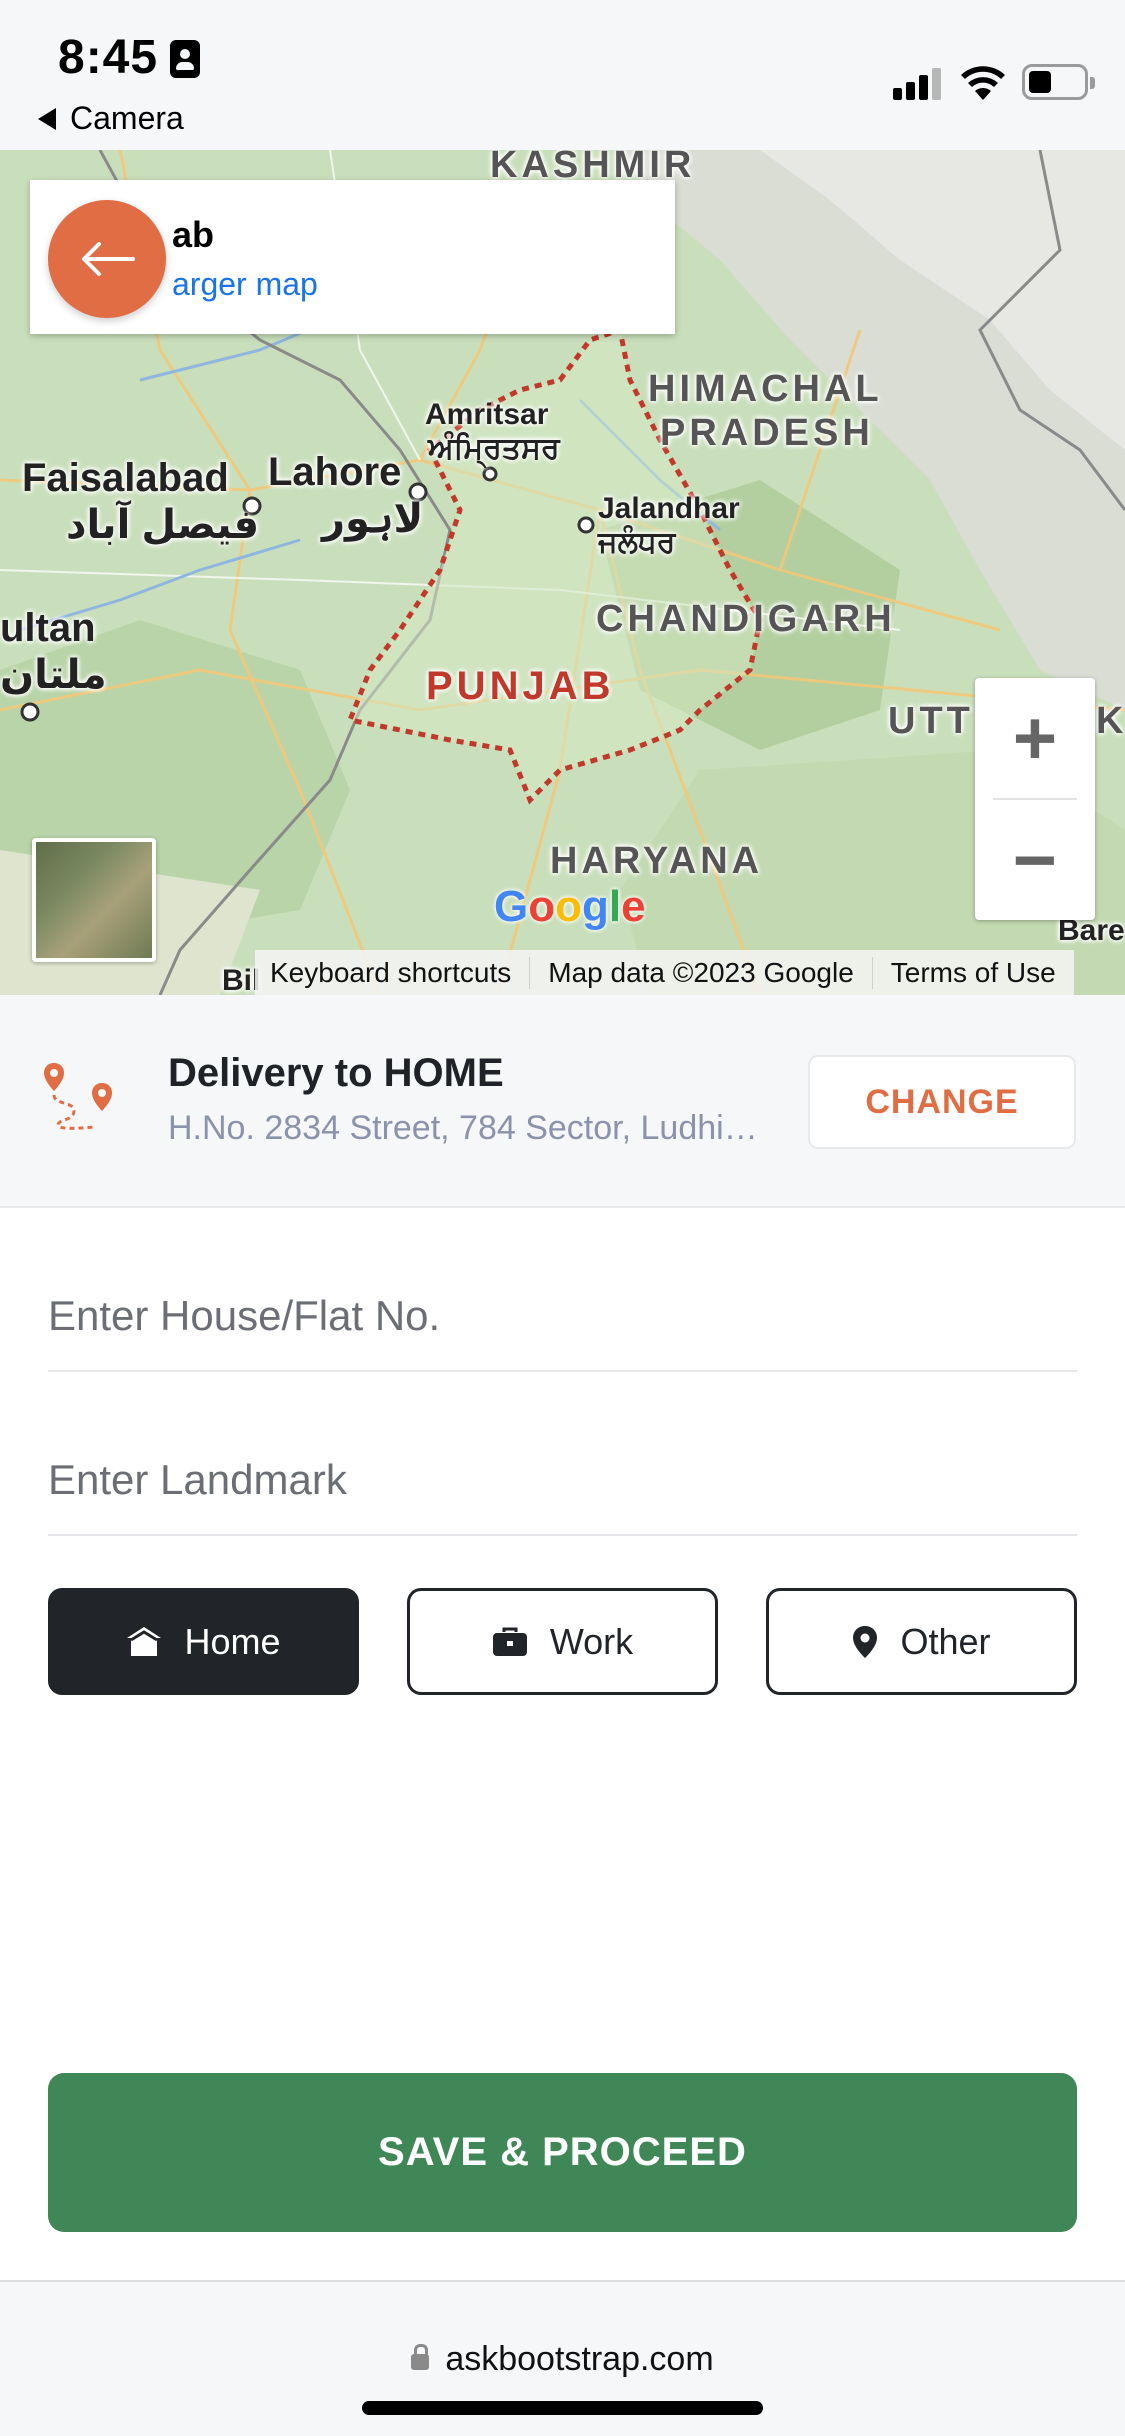  I want to click on address-type-home-button: Home, so click(203, 1641).